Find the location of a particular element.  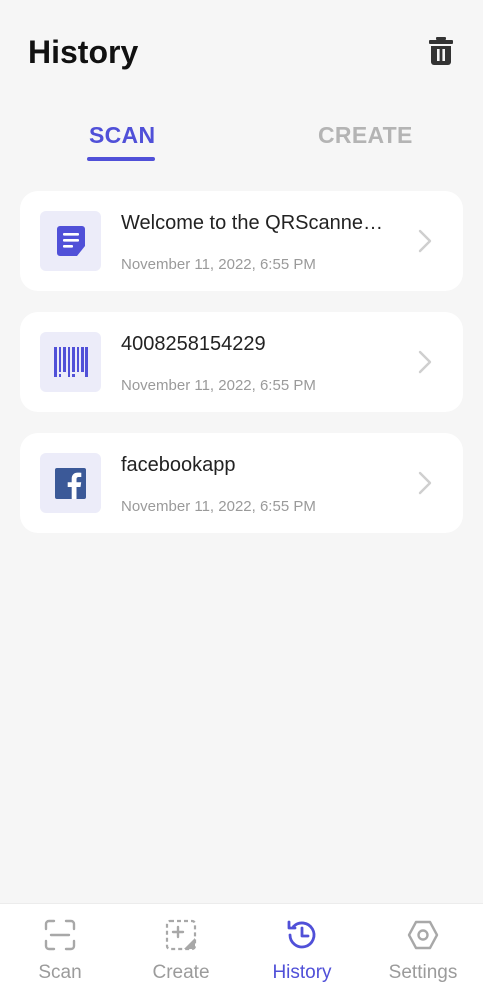

trash-icon is located at coordinates (441, 51).